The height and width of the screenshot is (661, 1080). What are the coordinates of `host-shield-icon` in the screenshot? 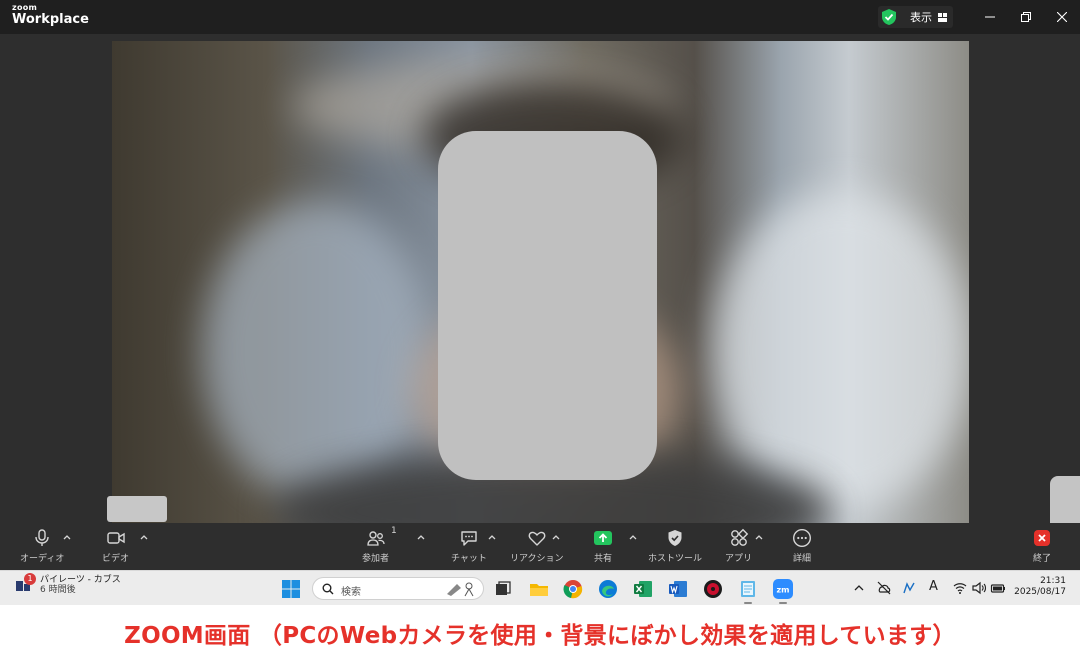 It's located at (675, 538).